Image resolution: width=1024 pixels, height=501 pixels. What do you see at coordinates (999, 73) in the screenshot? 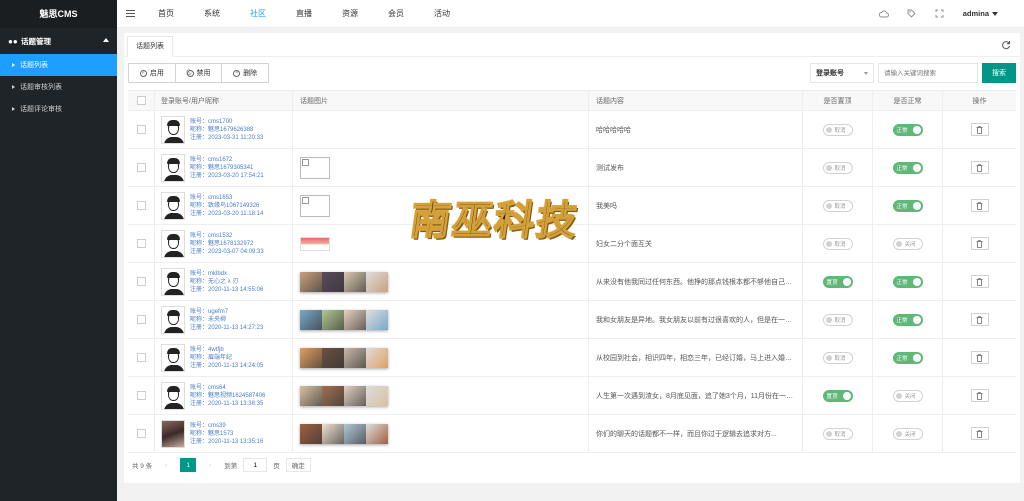
I see `search-button: 搜索` at bounding box center [999, 73].